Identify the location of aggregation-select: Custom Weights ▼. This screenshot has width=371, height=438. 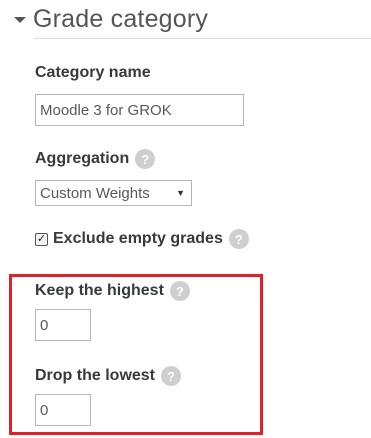
(113, 193).